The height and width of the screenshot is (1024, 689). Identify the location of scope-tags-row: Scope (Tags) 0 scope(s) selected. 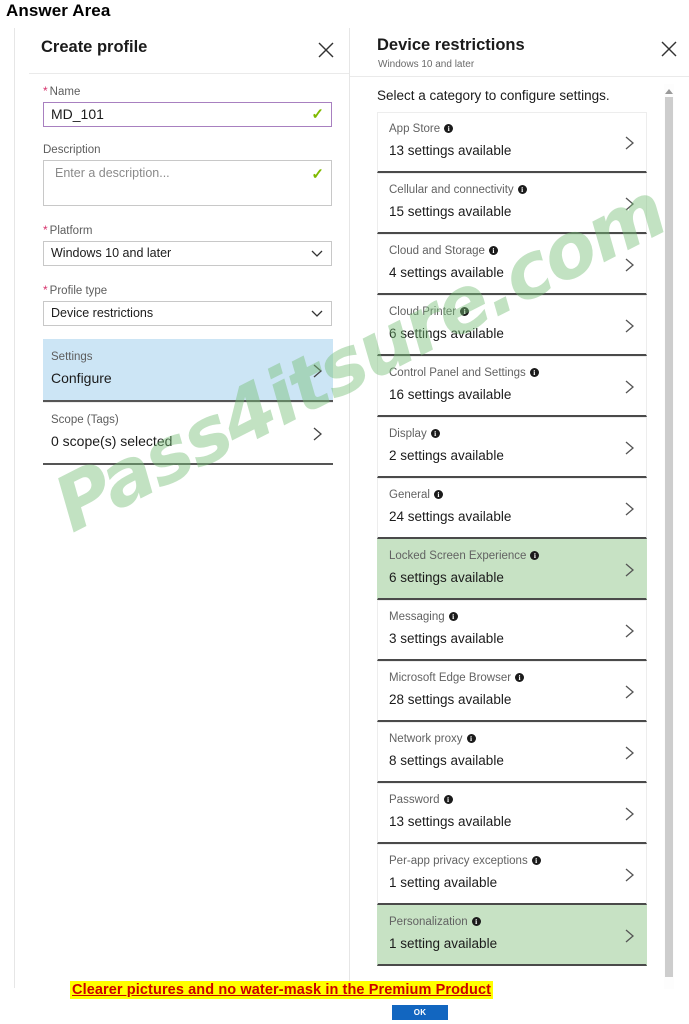
(188, 433).